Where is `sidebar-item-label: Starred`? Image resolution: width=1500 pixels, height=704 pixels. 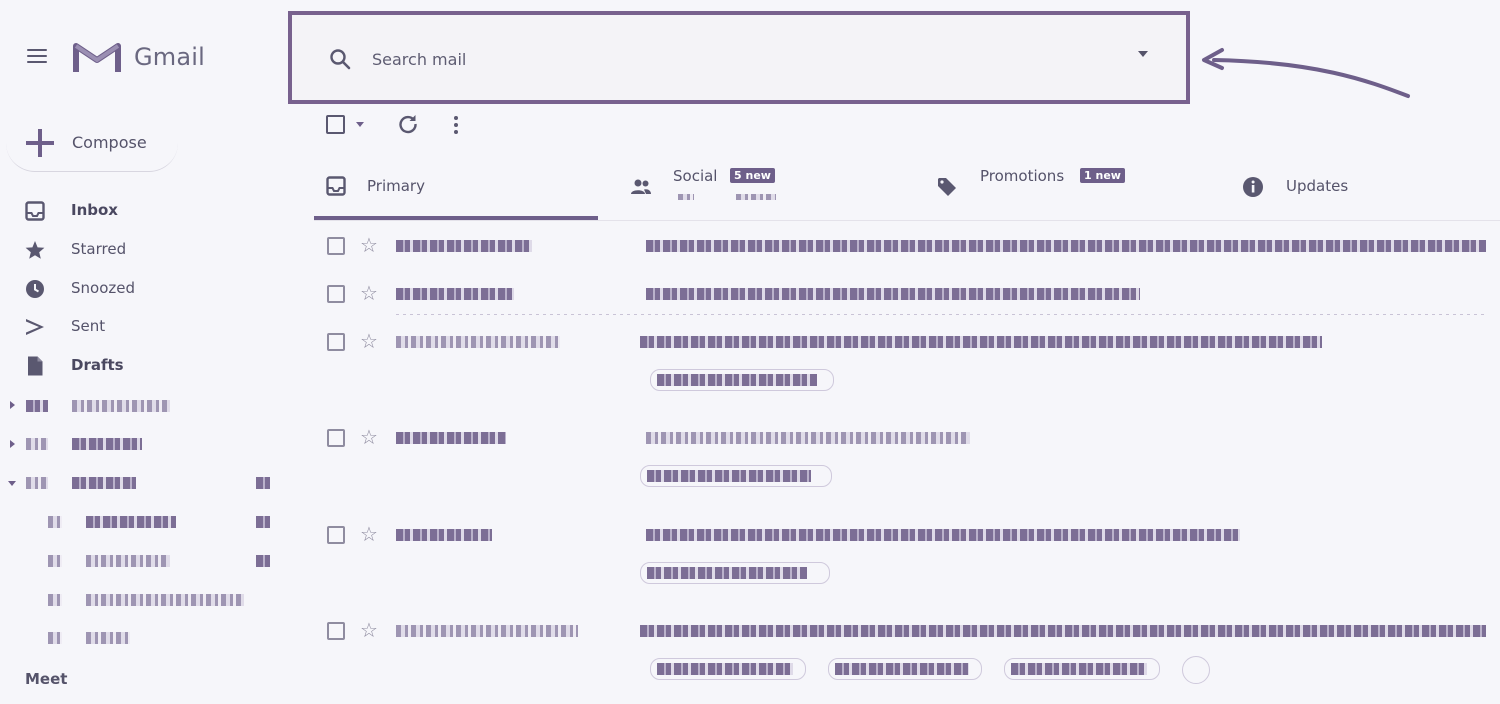 sidebar-item-label: Starred is located at coordinates (99, 249).